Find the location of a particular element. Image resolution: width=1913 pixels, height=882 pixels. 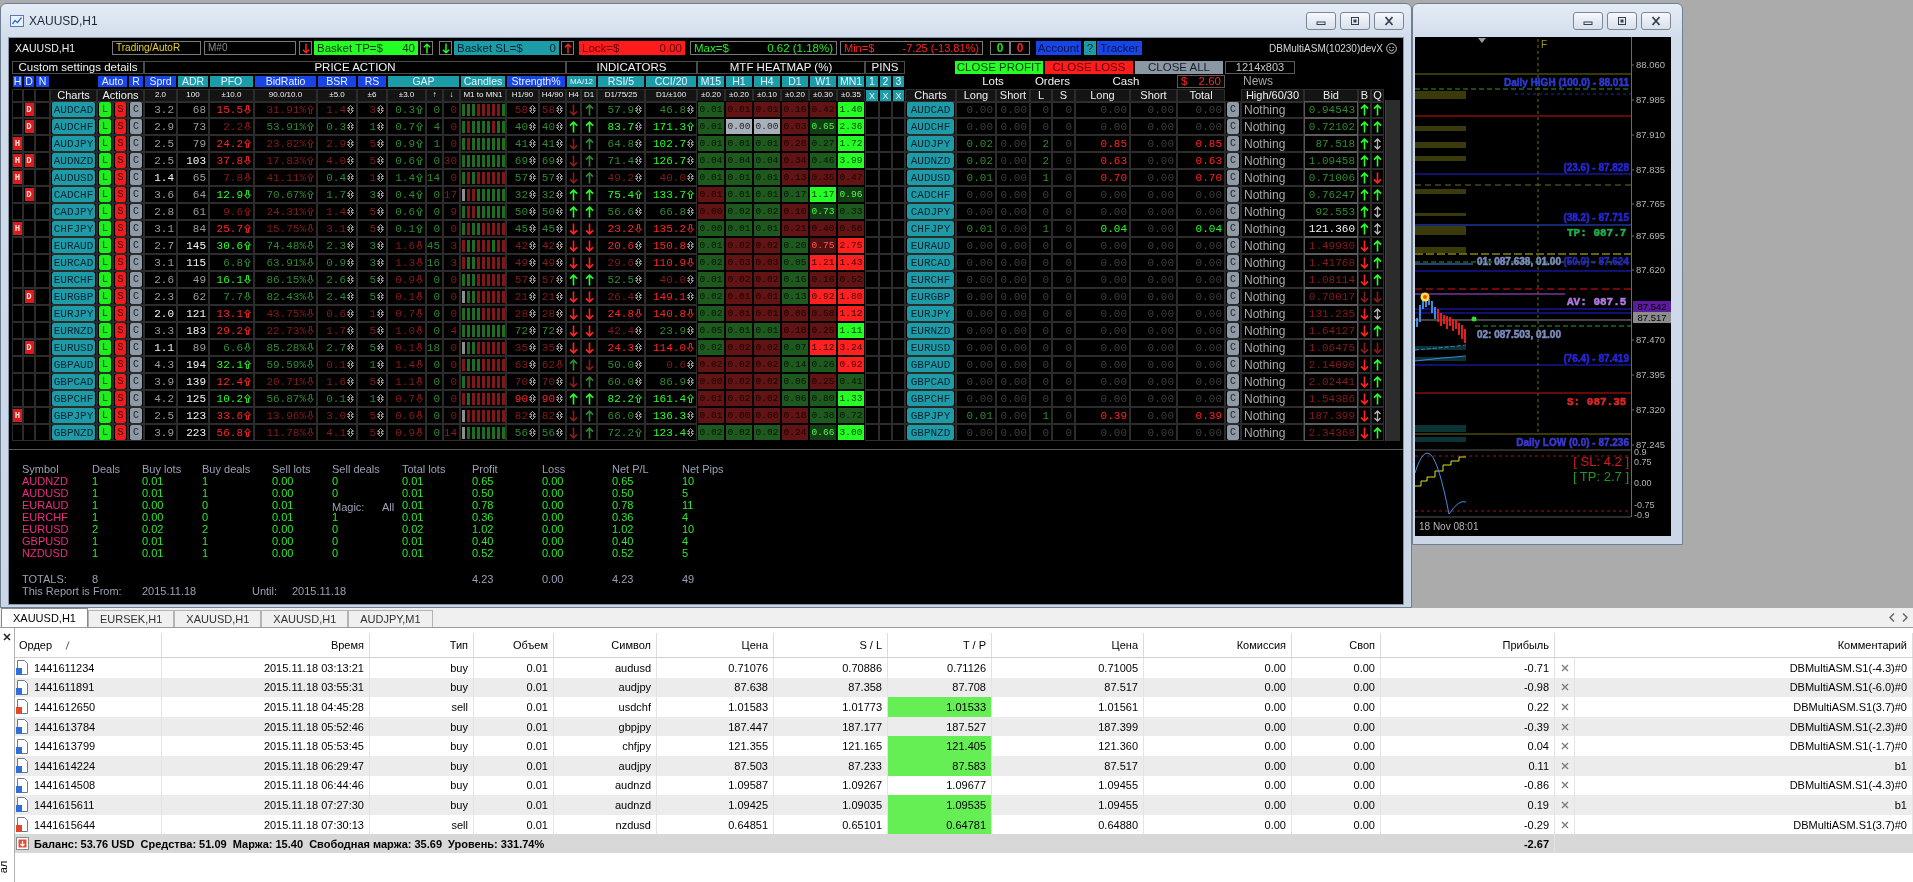

decrease-button is located at coordinates (445, 48).